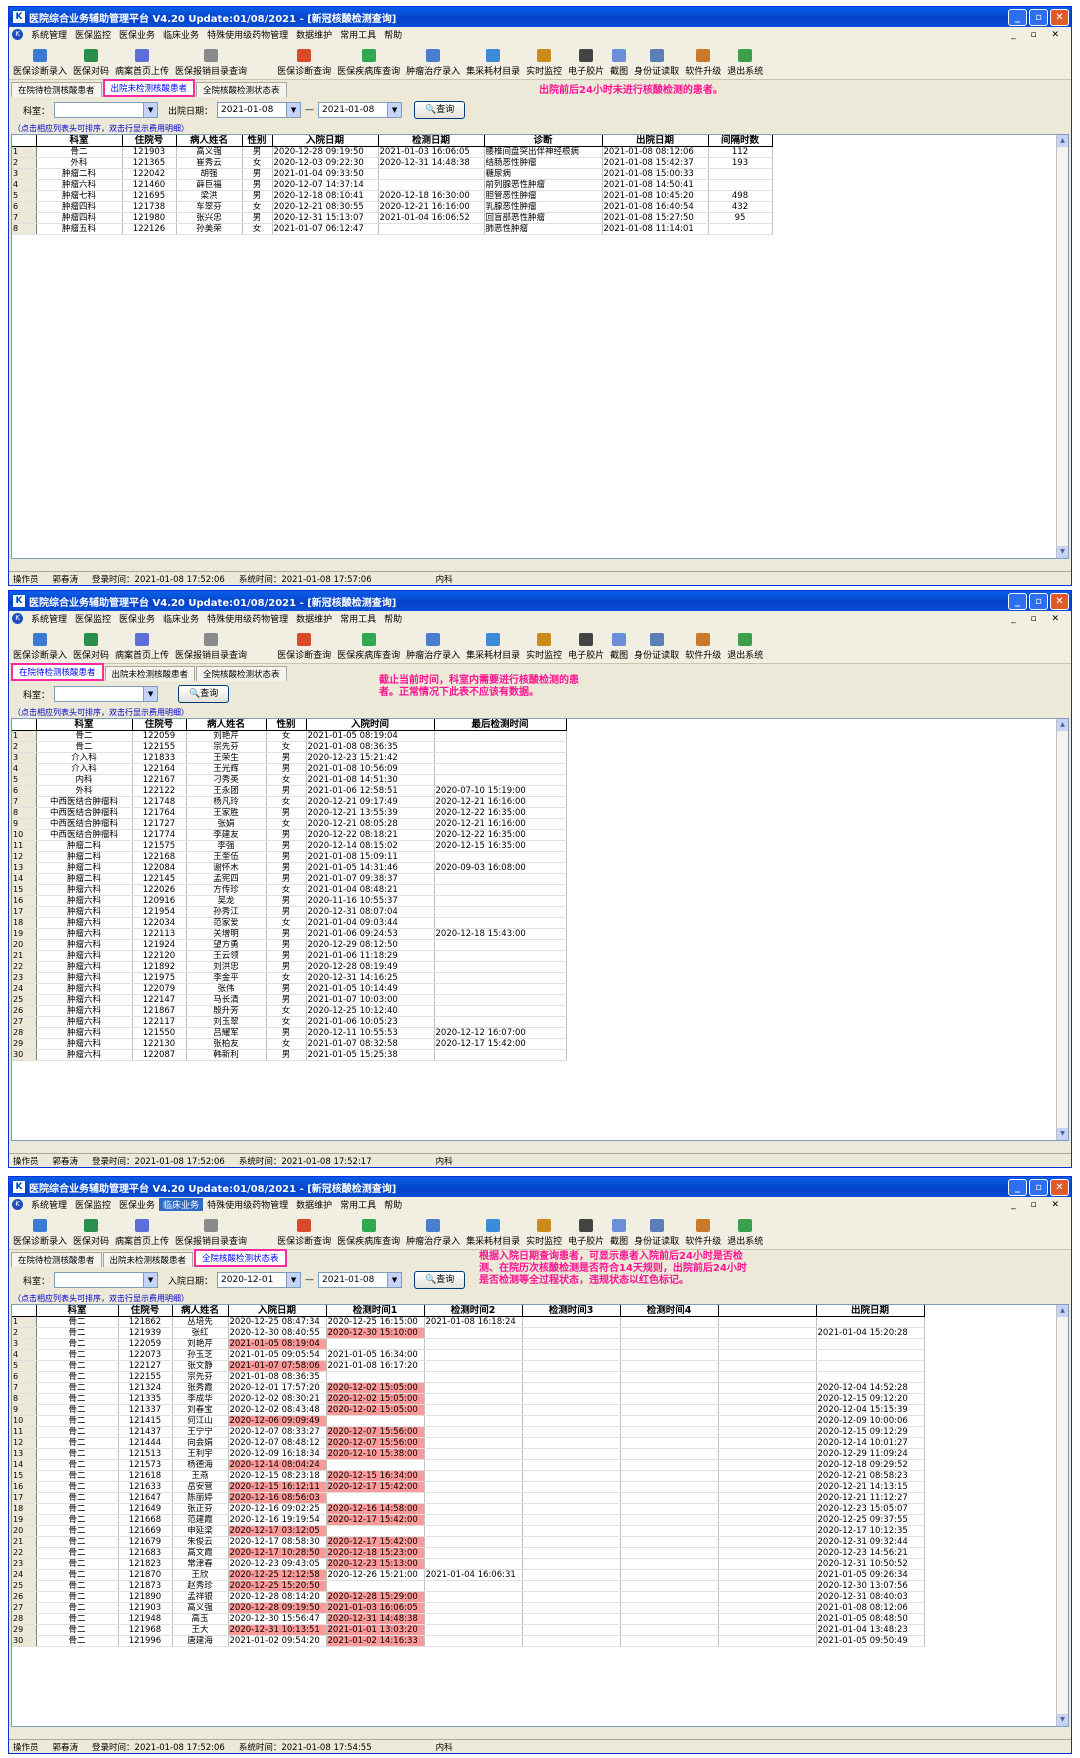  Describe the element at coordinates (289, 912) in the screenshot. I see `table-row: 17 肿瘤六科 121954 孙秀江男 2020-12-31 08:07:04` at that location.